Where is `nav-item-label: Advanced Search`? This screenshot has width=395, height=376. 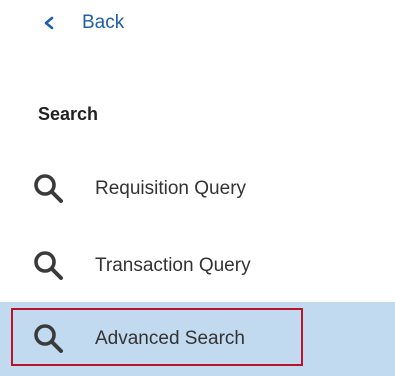 nav-item-label: Advanced Search is located at coordinates (170, 338).